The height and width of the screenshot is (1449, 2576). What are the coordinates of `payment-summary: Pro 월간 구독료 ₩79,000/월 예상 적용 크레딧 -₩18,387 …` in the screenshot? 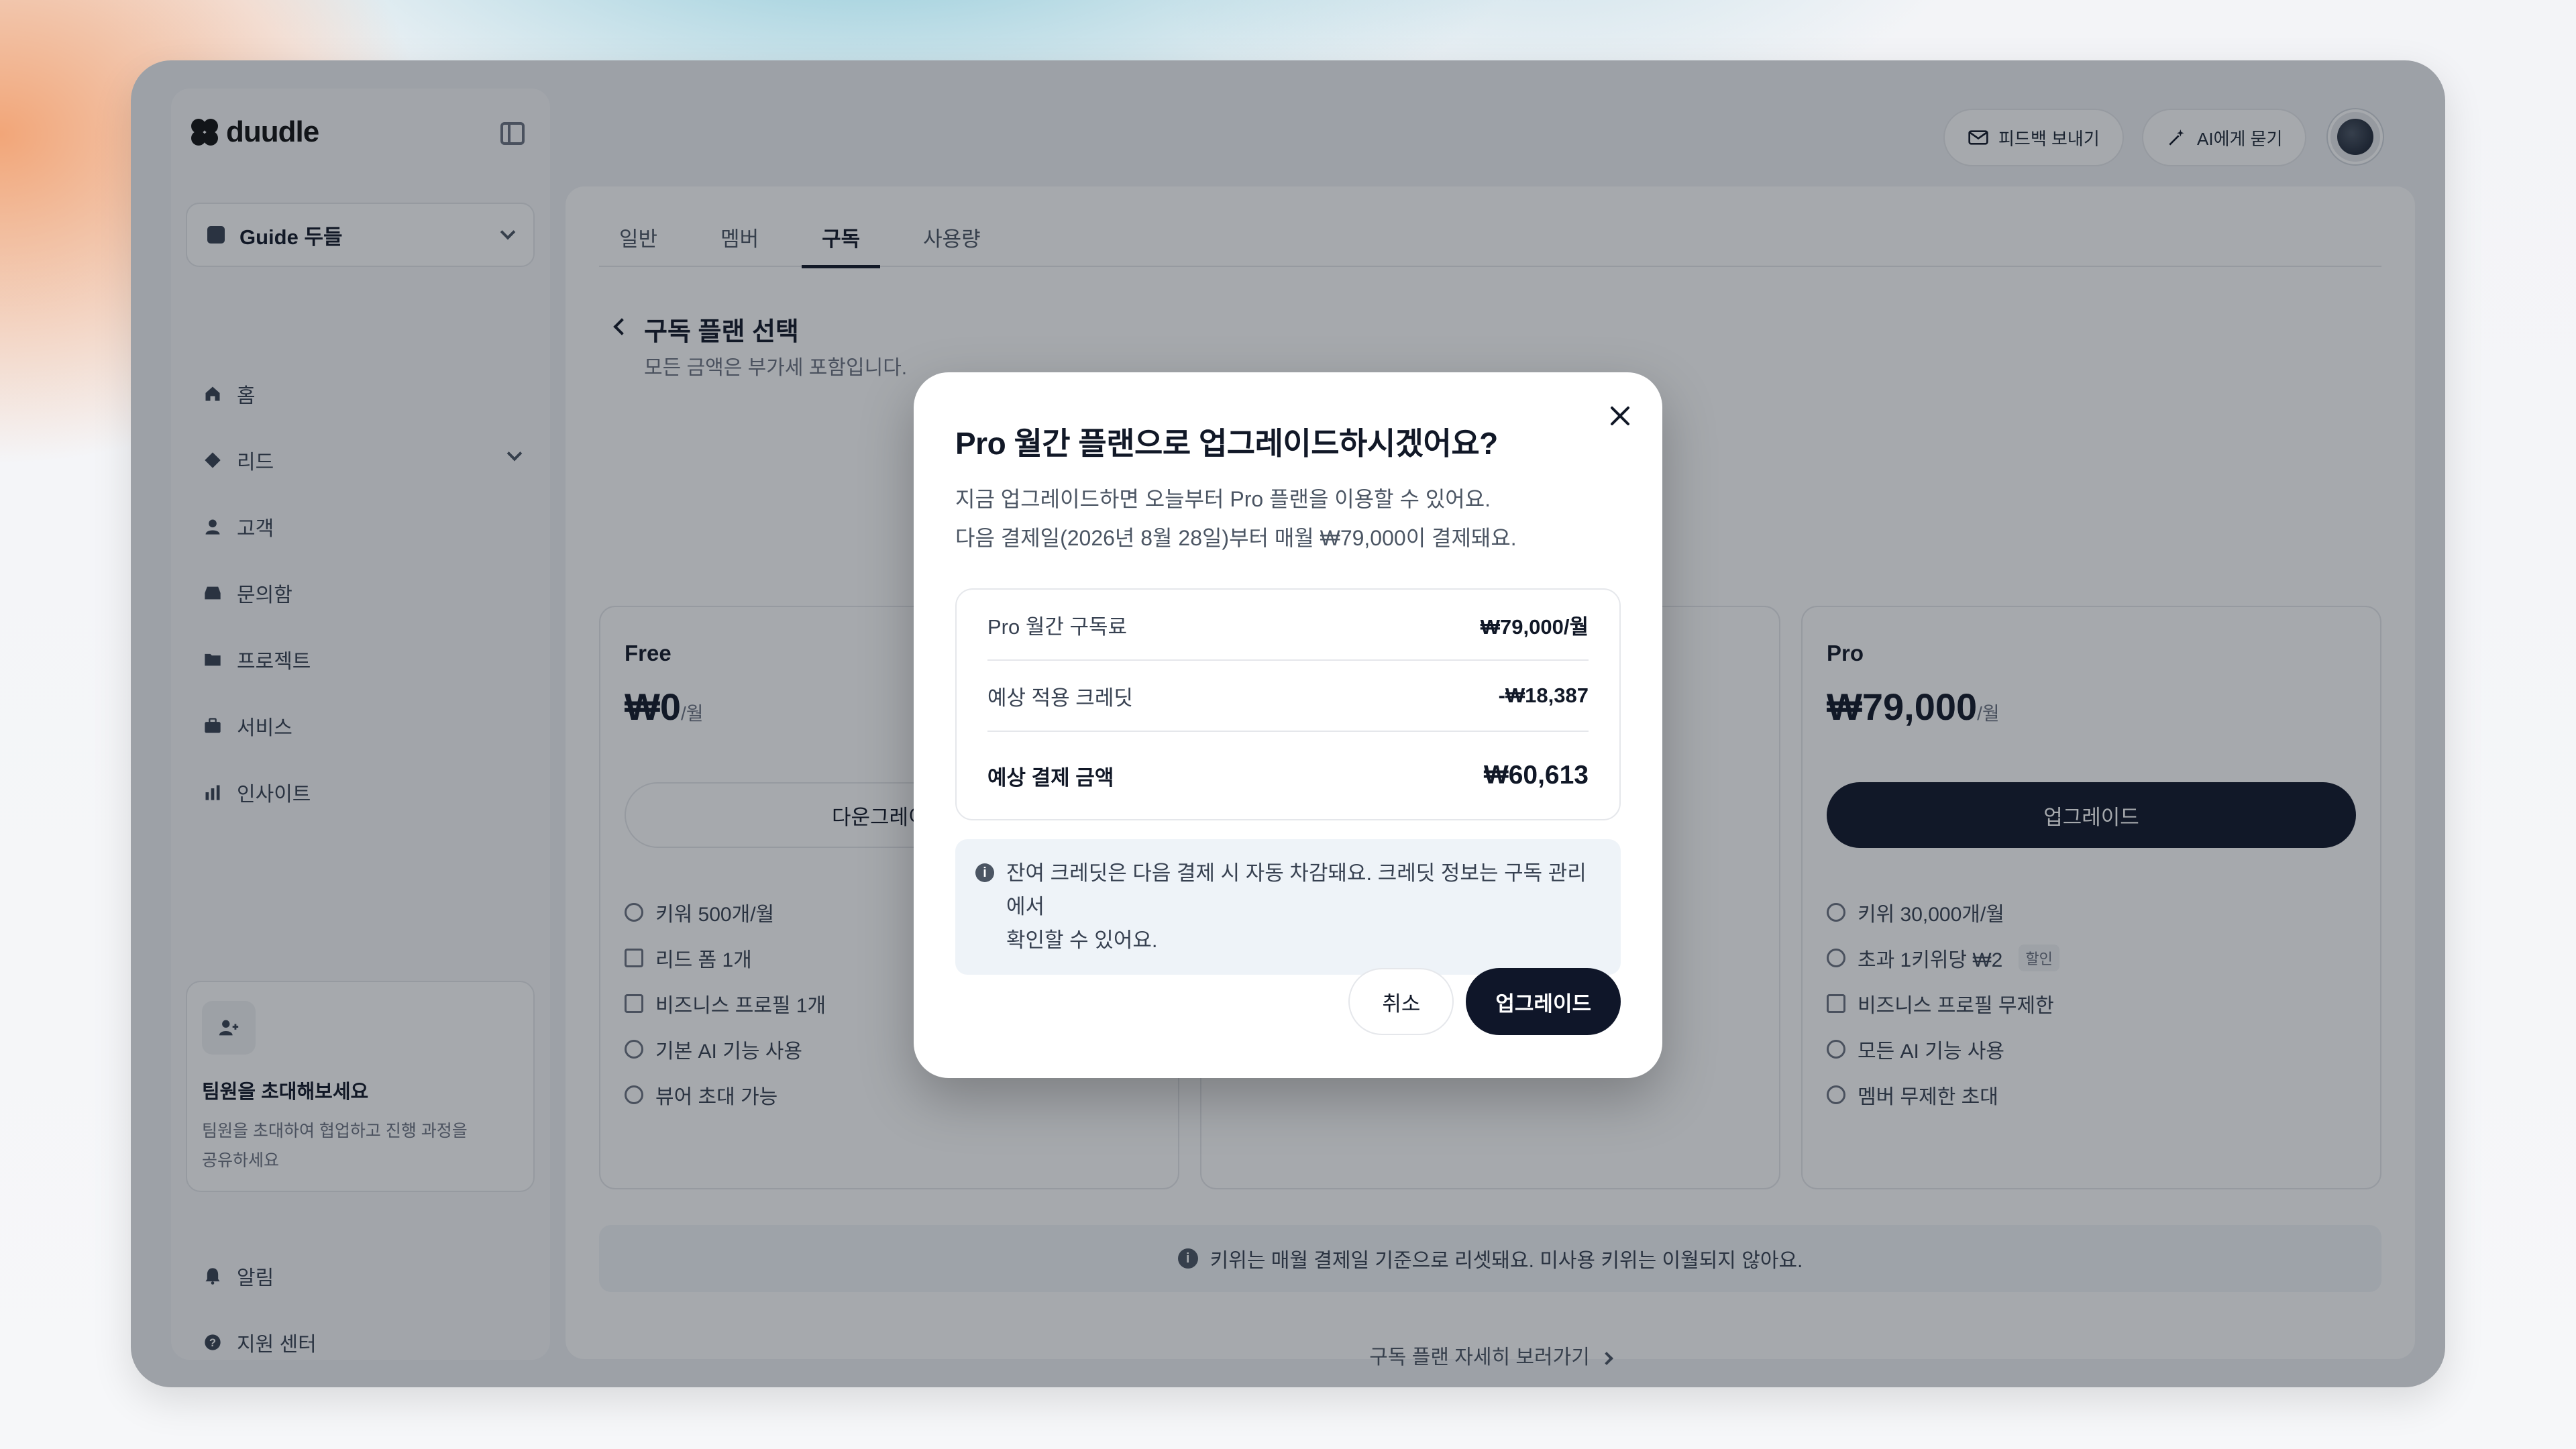 It's located at (1288, 704).